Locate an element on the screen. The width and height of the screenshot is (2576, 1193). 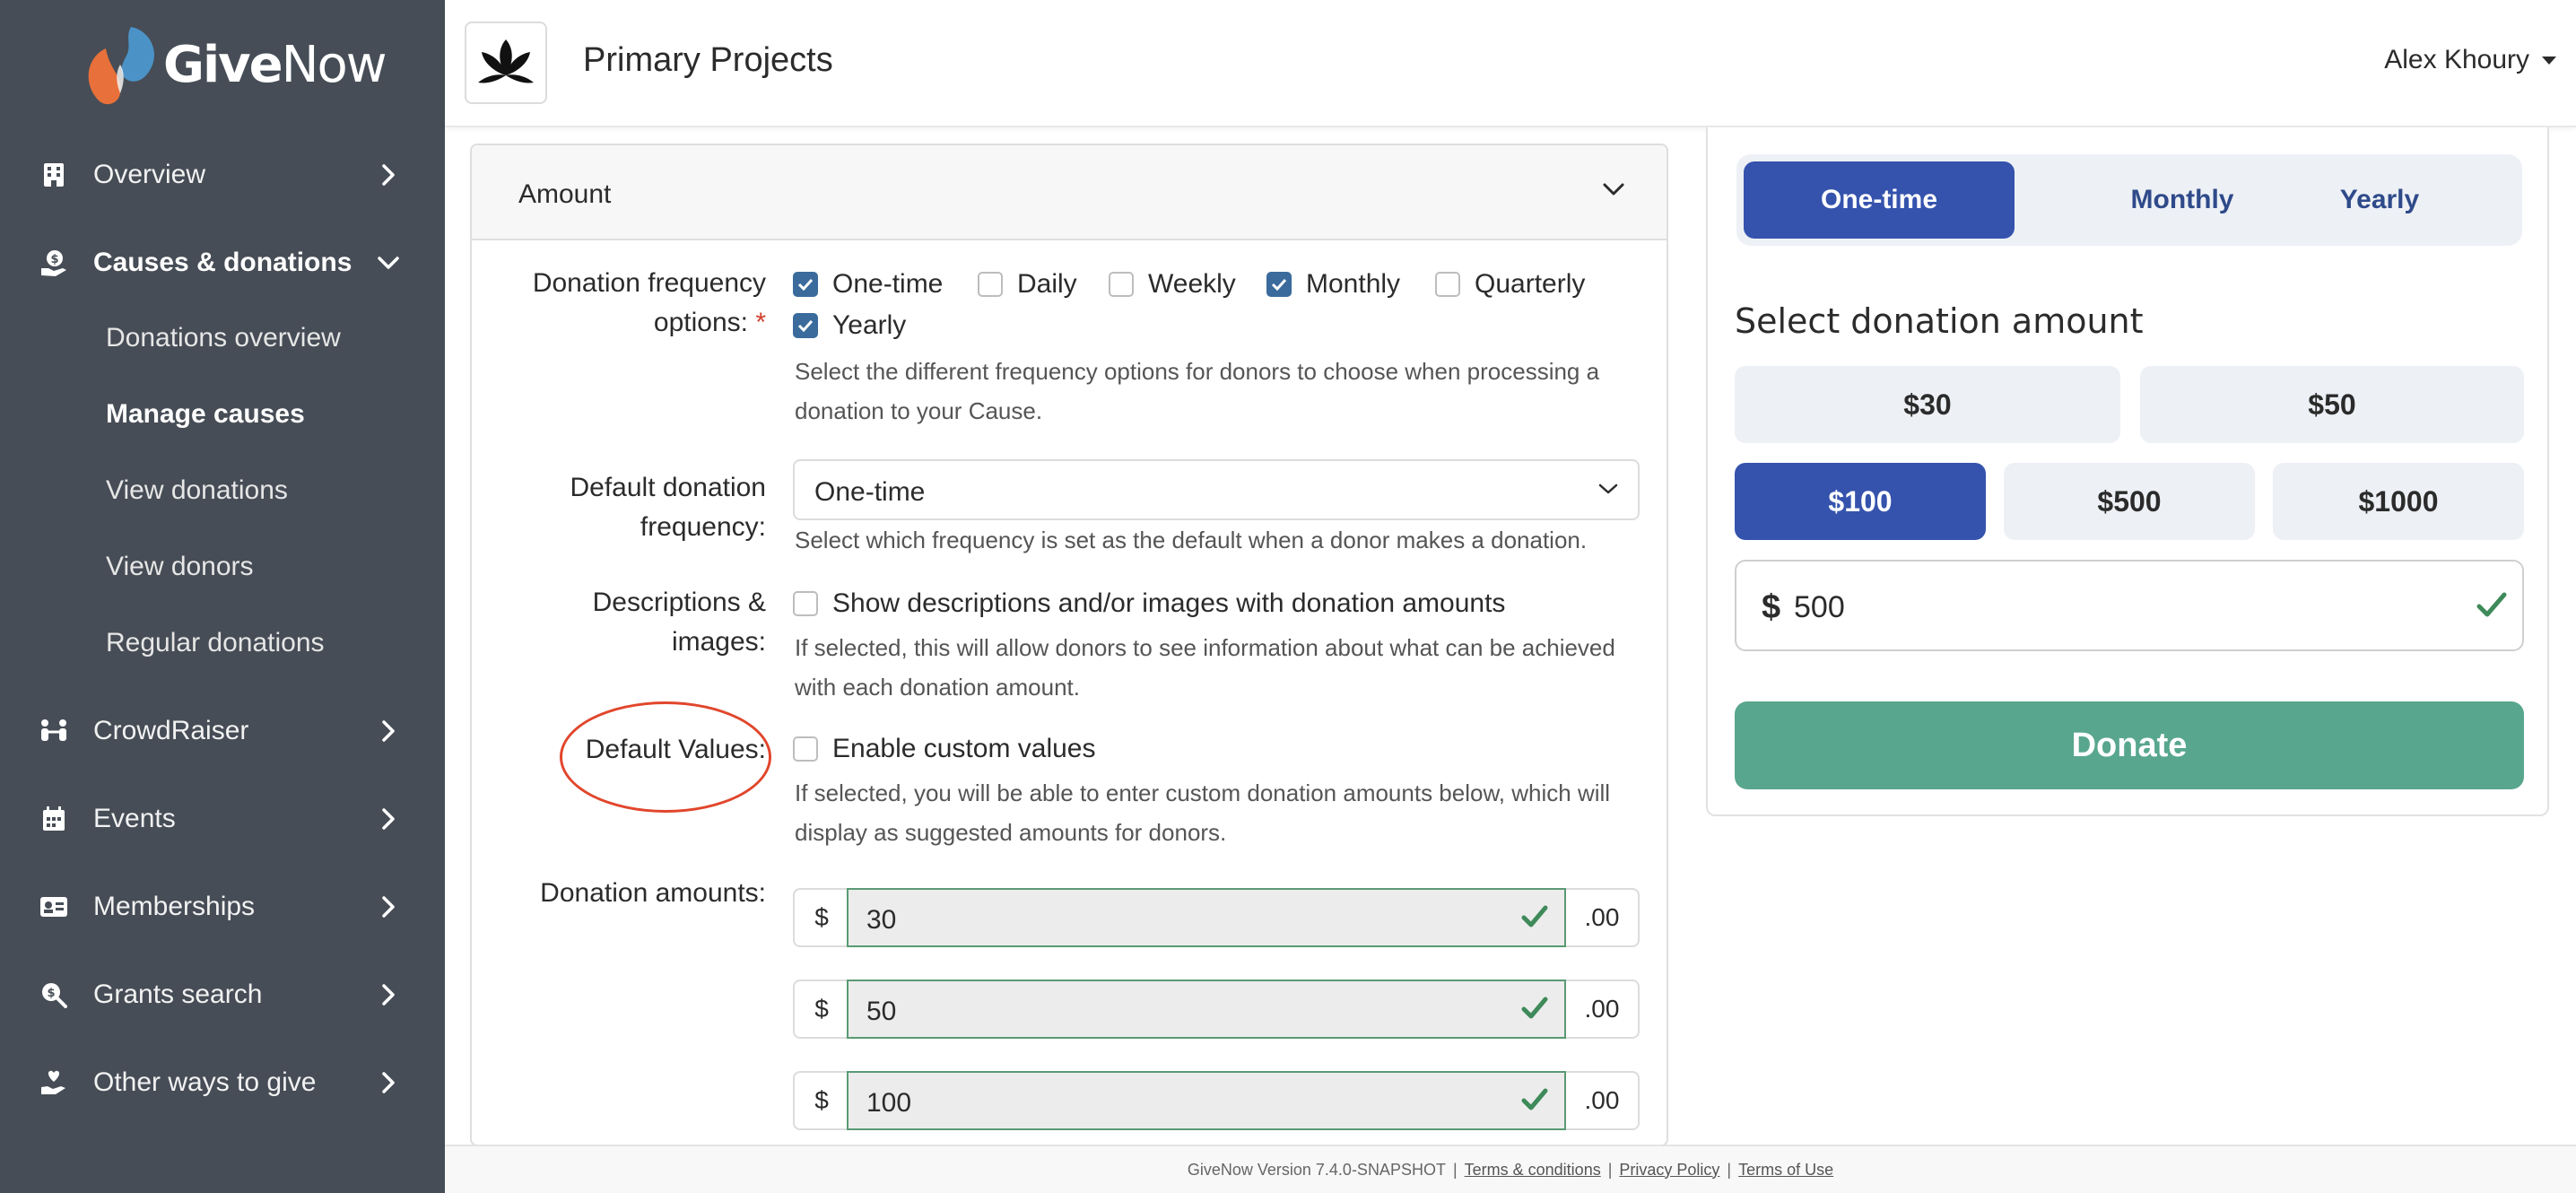
amount-button-100: $100 is located at coordinates (1860, 502).